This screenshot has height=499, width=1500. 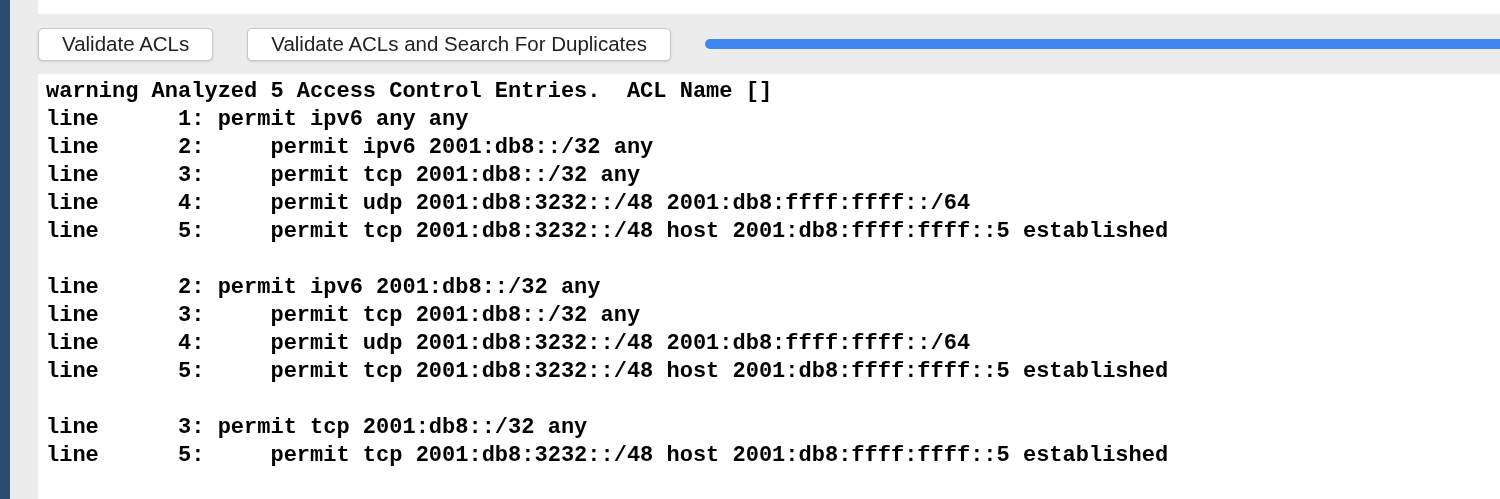 I want to click on validate-button: Validate ACLs, so click(x=126, y=44).